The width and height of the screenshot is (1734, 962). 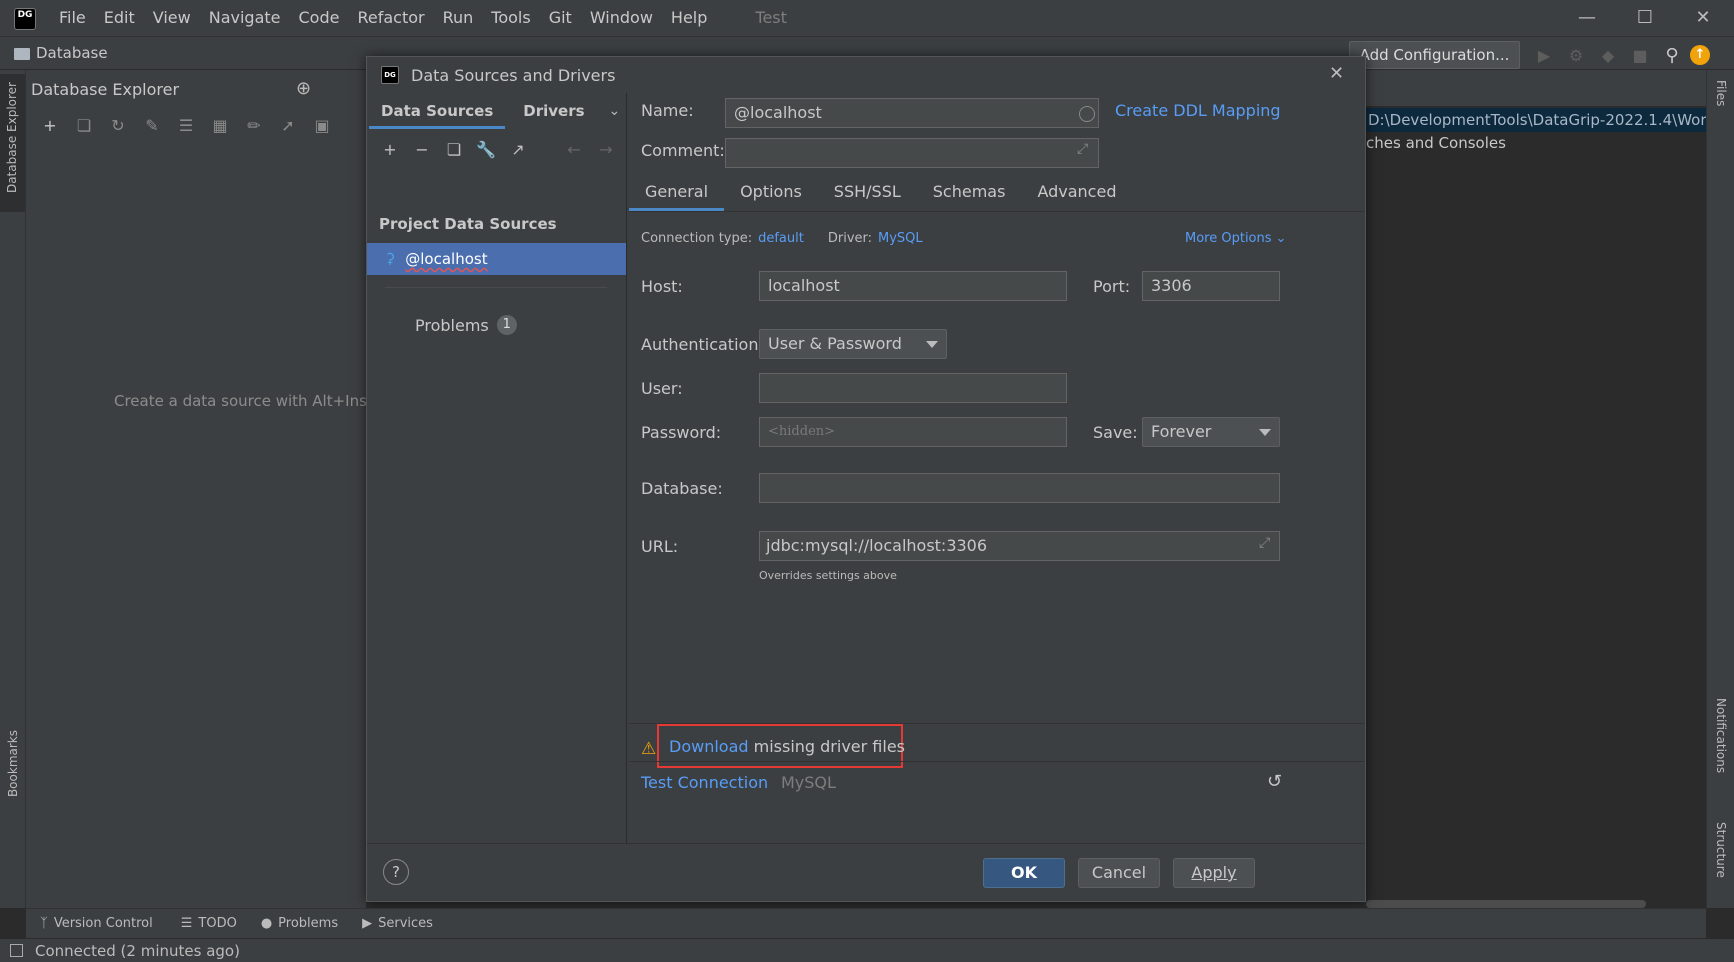 I want to click on problems-item: Problems 1, so click(x=466, y=325).